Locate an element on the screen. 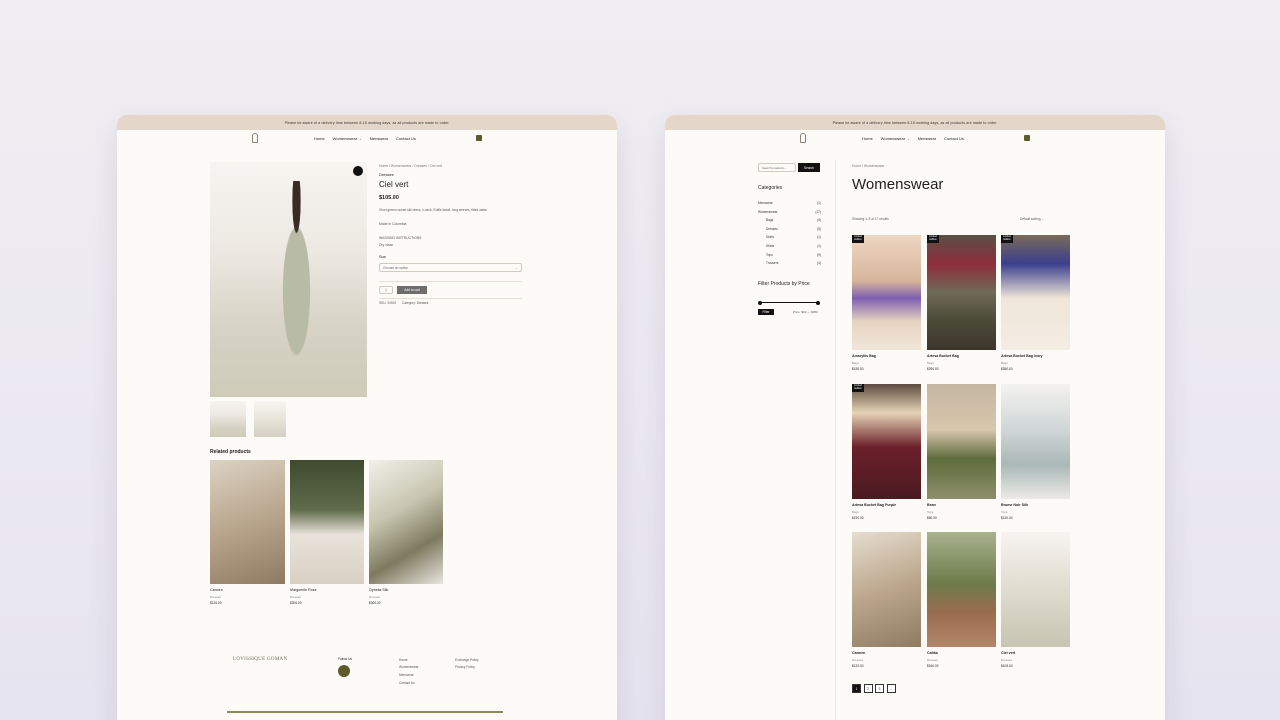  product-price: $290.00 is located at coordinates (933, 369).